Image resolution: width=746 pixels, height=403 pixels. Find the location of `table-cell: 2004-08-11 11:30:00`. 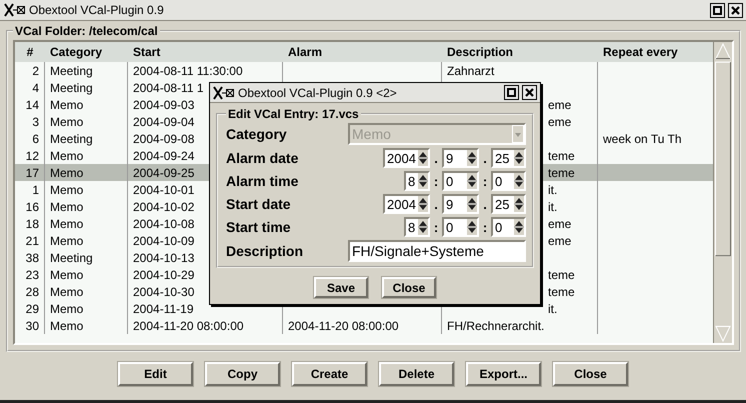

table-cell: 2004-08-11 11:30:00 is located at coordinates (205, 70).